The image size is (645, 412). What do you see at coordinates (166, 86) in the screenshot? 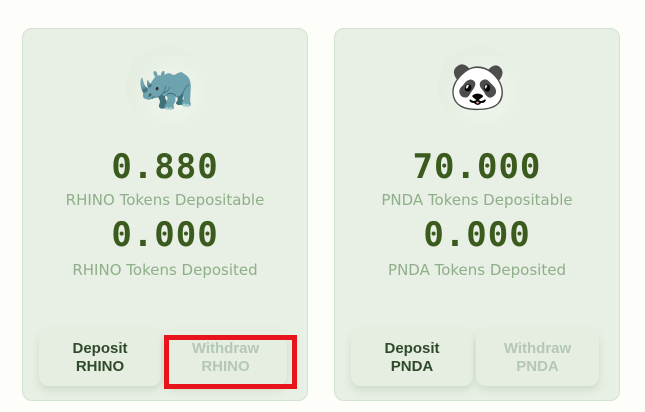
I see `rhino-icon: 🦏` at bounding box center [166, 86].